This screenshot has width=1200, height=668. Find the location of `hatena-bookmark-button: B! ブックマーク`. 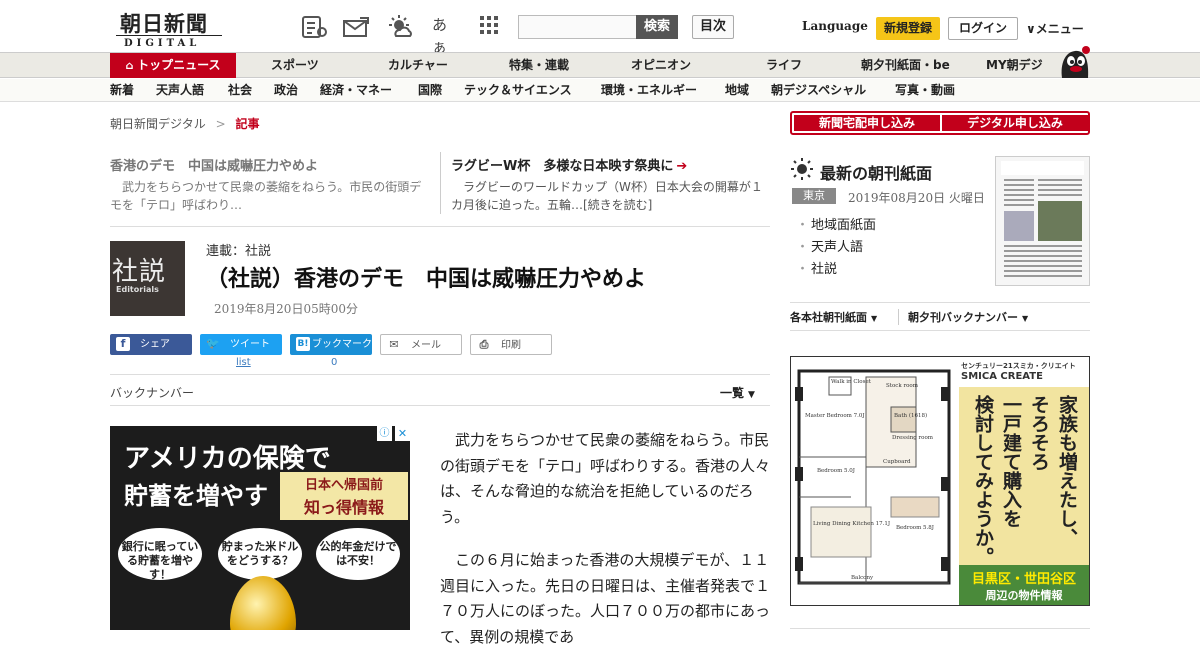

hatena-bookmark-button: B! ブックマーク is located at coordinates (331, 344).